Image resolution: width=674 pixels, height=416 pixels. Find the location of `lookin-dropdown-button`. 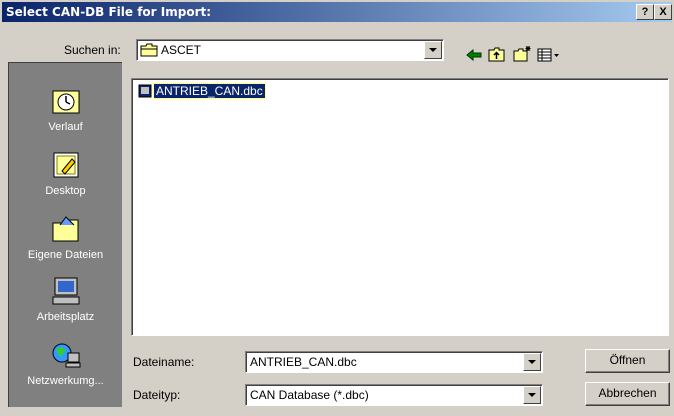

lookin-dropdown-button is located at coordinates (433, 50).